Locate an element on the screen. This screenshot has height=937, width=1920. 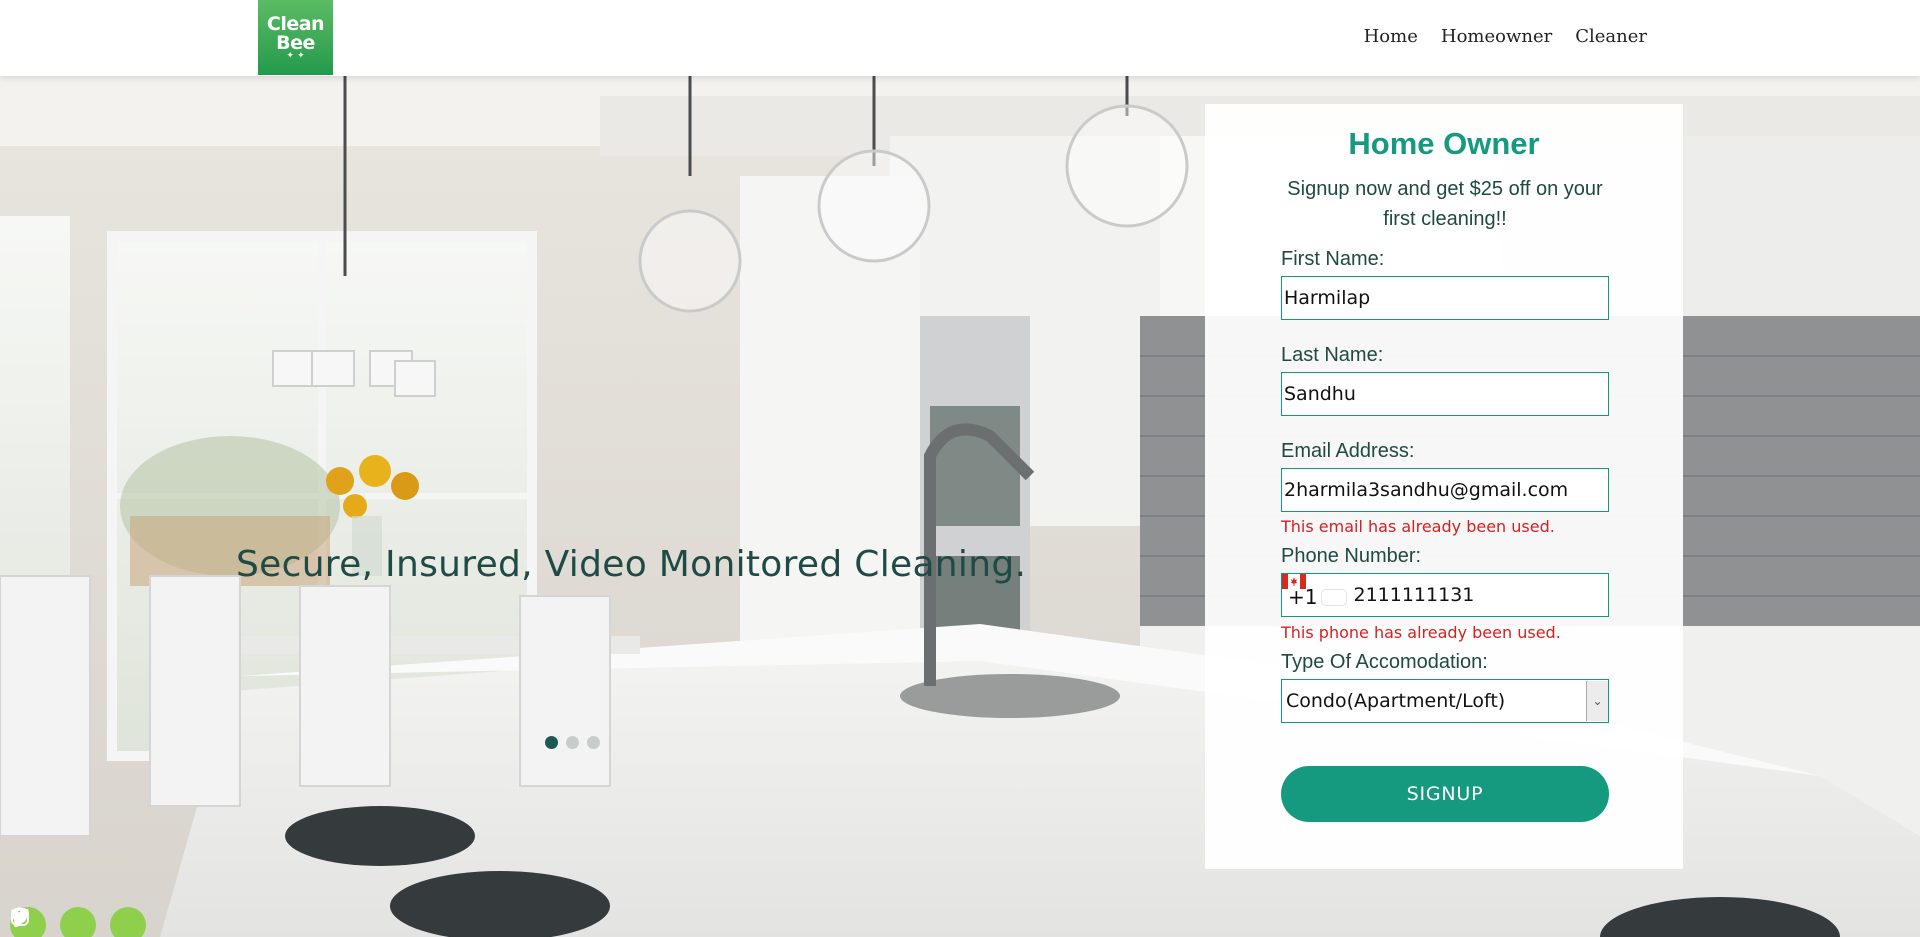
email-field is located at coordinates (1445, 490).